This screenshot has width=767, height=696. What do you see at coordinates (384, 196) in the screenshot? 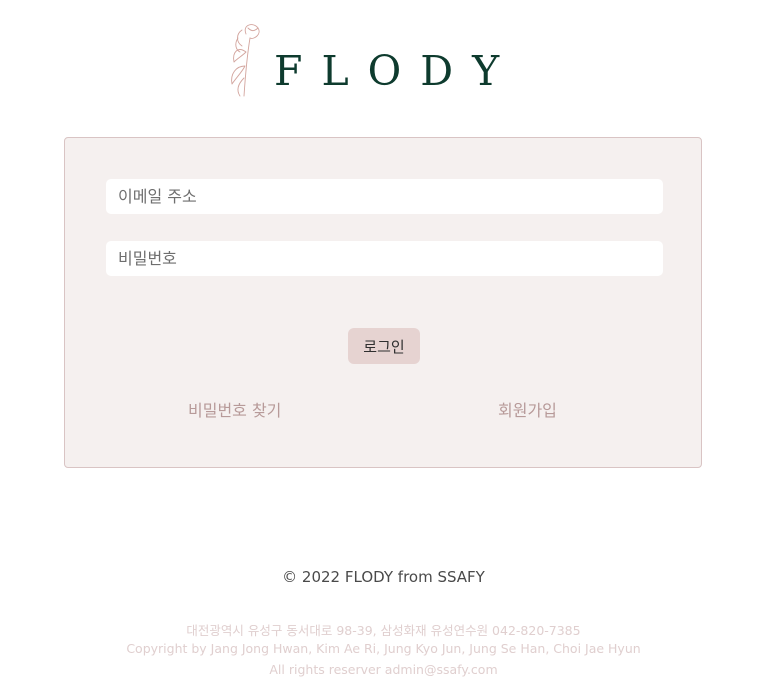
I see `email-field` at bounding box center [384, 196].